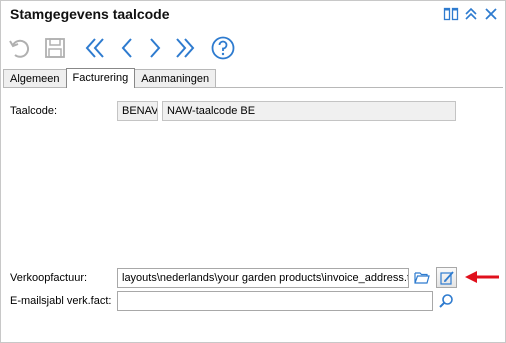 This screenshot has height=343, width=506. What do you see at coordinates (55, 48) in the screenshot?
I see `save-icon` at bounding box center [55, 48].